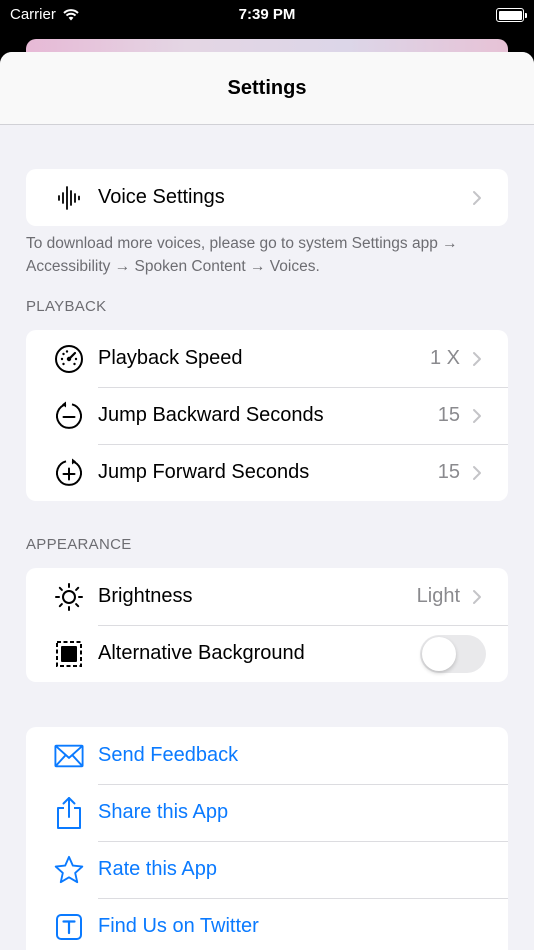 Image resolution: width=534 pixels, height=950 pixels. Describe the element at coordinates (170, 358) in the screenshot. I see `playback-speed-label: Playback Speed` at that location.